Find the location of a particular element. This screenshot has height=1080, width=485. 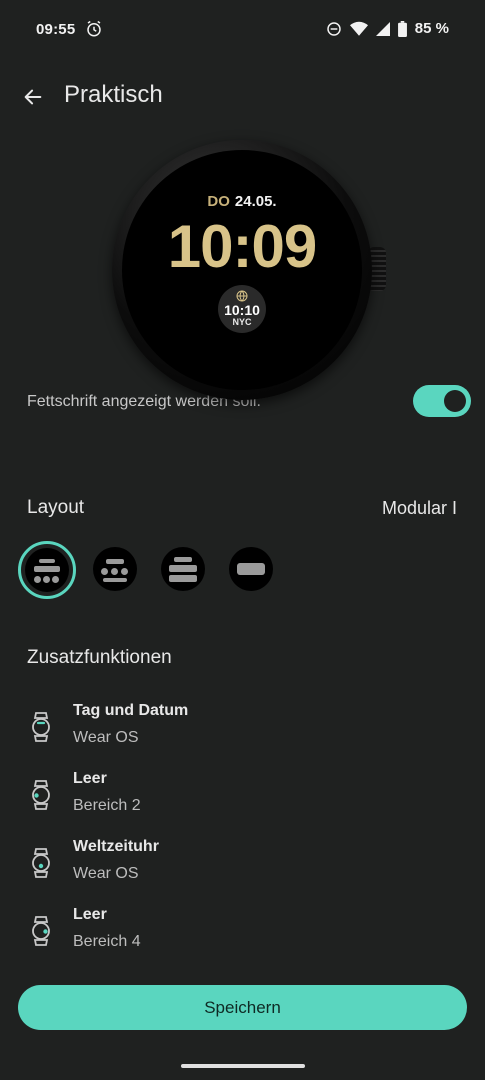

watch-date-number: 24.05. is located at coordinates (255, 201).